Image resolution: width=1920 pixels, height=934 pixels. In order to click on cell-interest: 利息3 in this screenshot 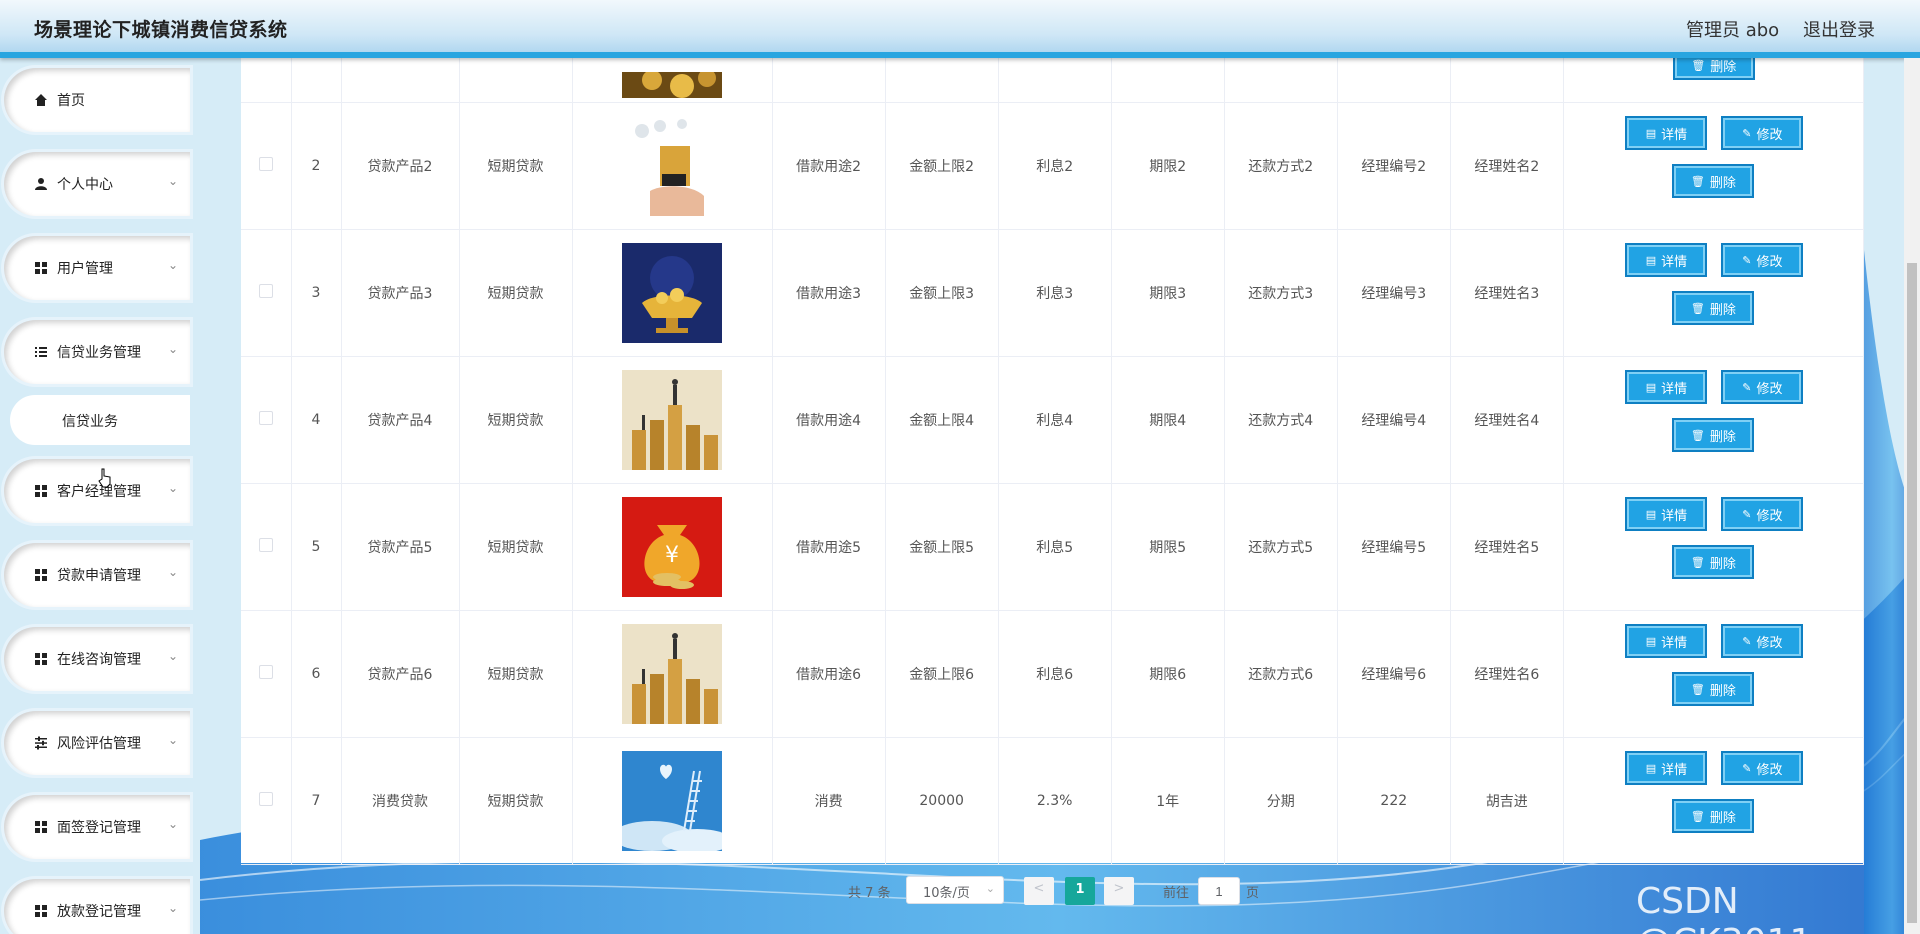, I will do `click(1055, 294)`.